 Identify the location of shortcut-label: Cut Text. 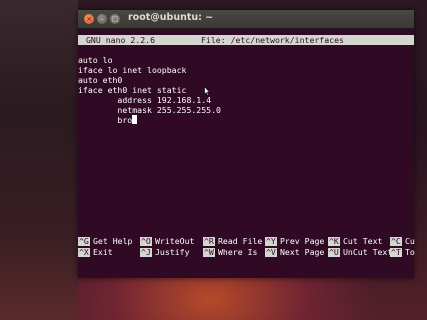
(363, 241).